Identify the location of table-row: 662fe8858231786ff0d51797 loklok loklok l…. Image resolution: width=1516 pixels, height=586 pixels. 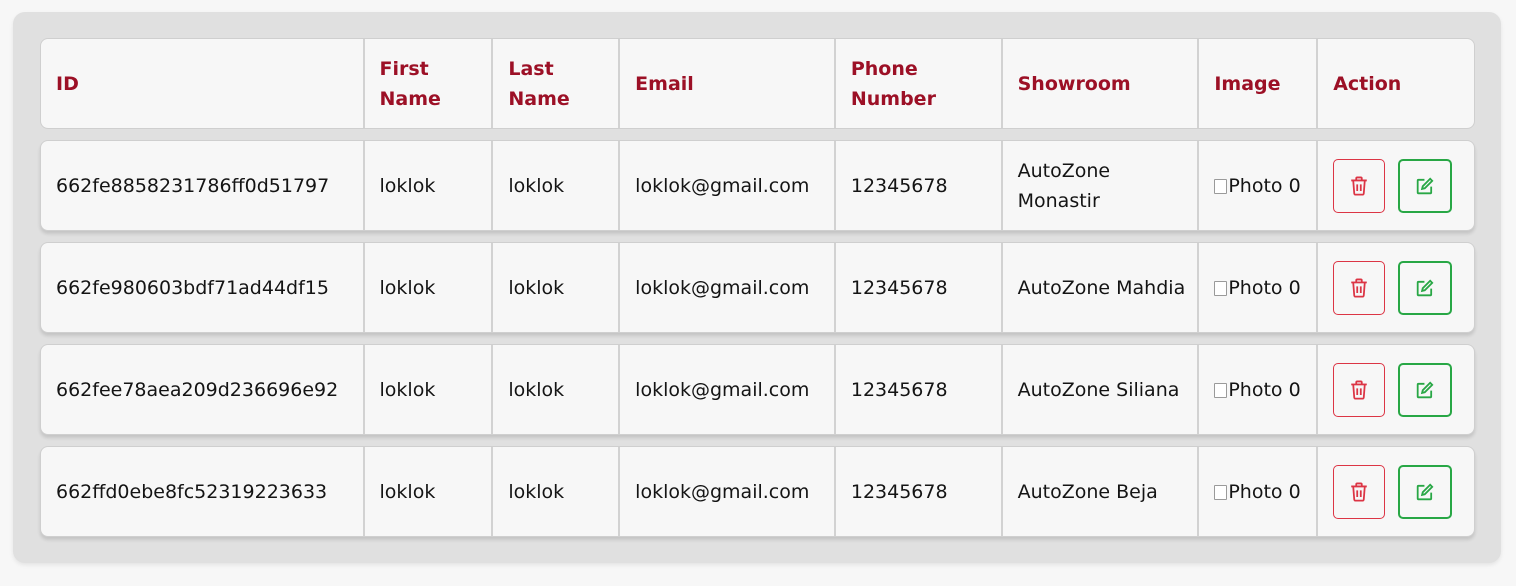
(757, 185).